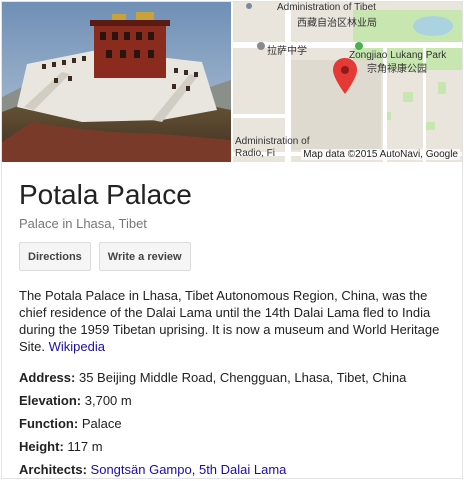 This screenshot has height=481, width=464. Describe the element at coordinates (101, 423) in the screenshot. I see `fact-function-value: Palace` at that location.